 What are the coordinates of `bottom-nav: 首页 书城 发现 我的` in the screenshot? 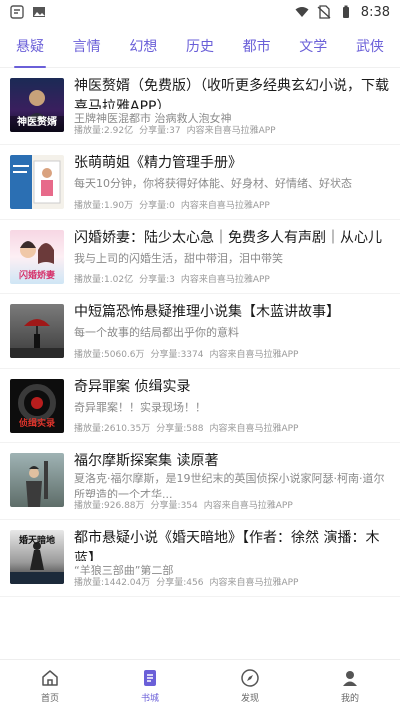 It's located at (200, 685).